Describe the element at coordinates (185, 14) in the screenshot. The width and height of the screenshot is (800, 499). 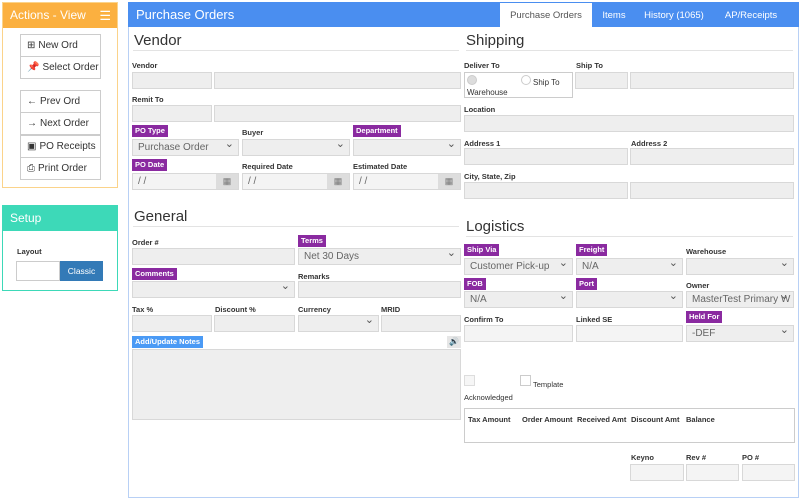
I see `page-title: Purchase Orders` at that location.